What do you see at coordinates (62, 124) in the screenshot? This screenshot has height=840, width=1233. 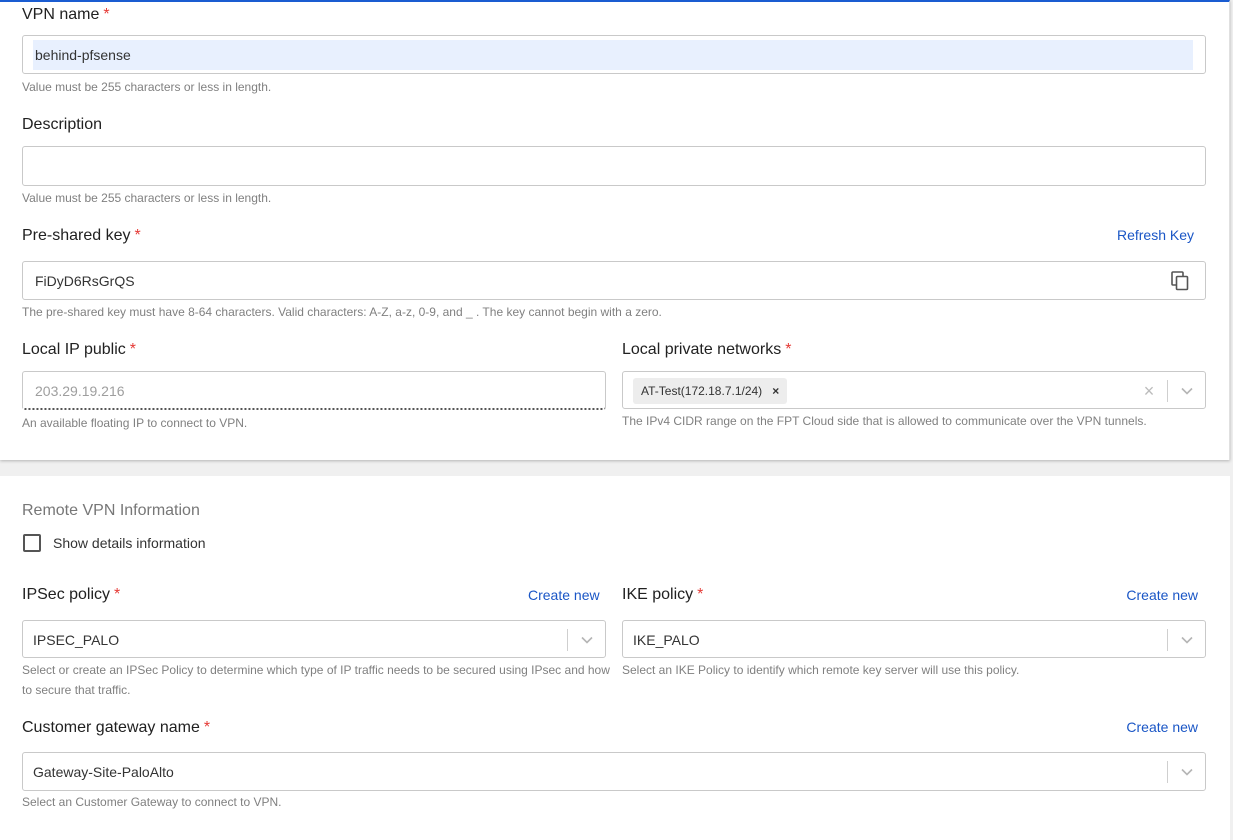 I see `description-label: Description` at bounding box center [62, 124].